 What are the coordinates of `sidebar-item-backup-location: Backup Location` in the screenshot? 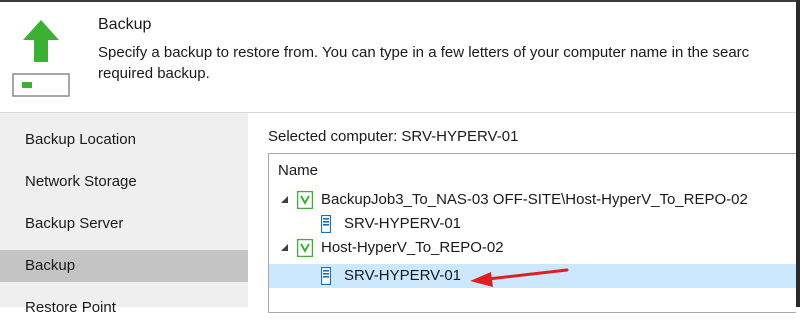 It's located at (124, 140).